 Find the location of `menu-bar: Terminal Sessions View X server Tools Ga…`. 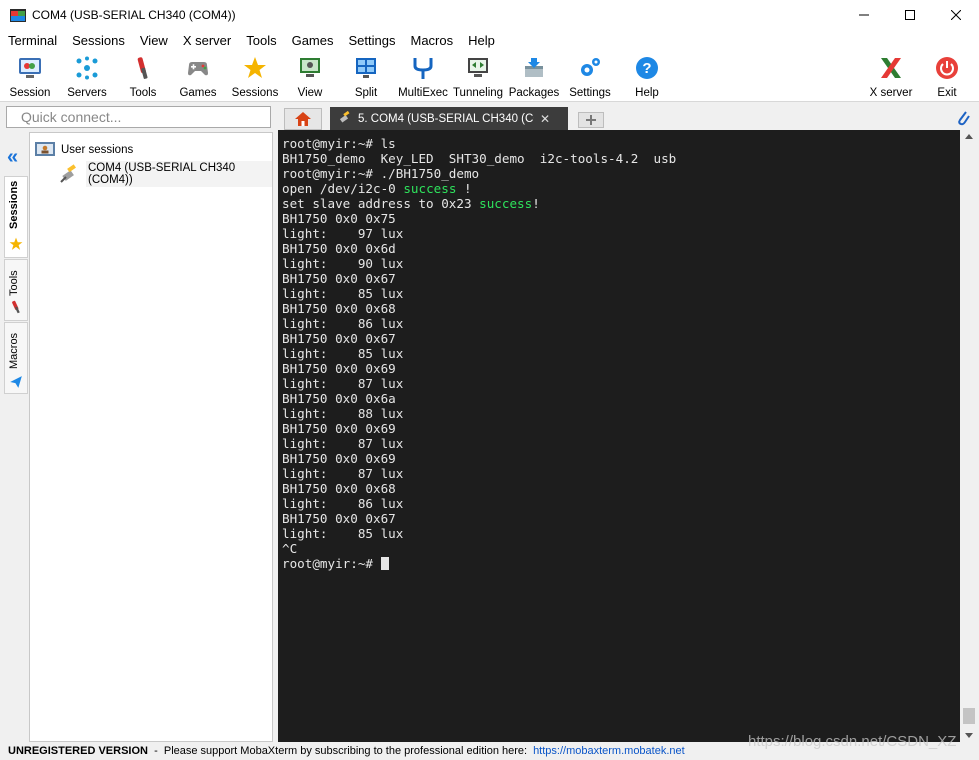

menu-bar: Terminal Sessions View X server Tools Ga… is located at coordinates (489, 40).